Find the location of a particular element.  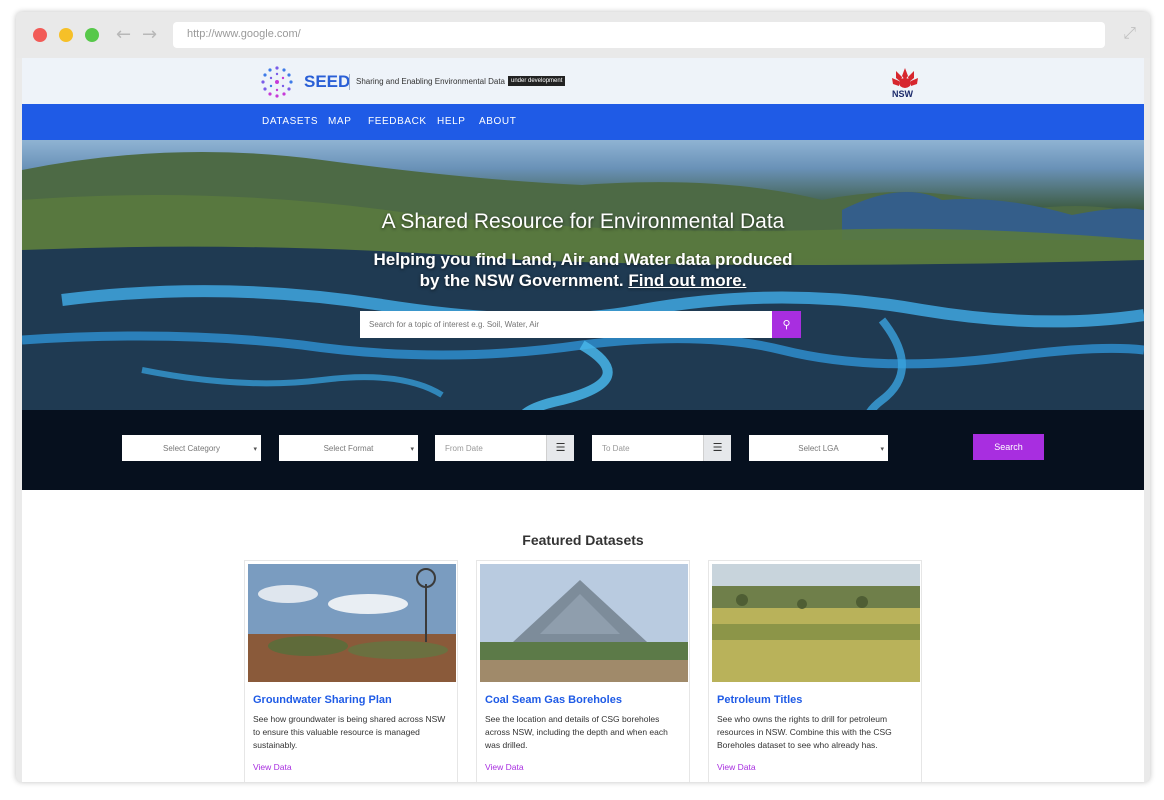

filter-search-button: Search is located at coordinates (1008, 447).